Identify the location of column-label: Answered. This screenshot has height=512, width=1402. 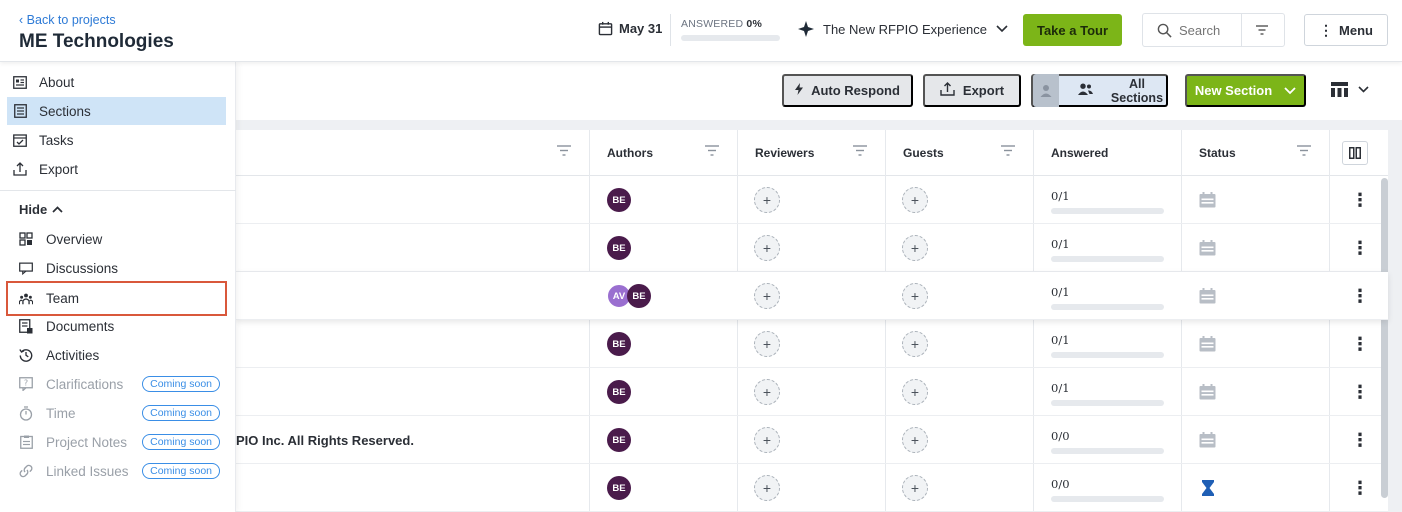
(1080, 153).